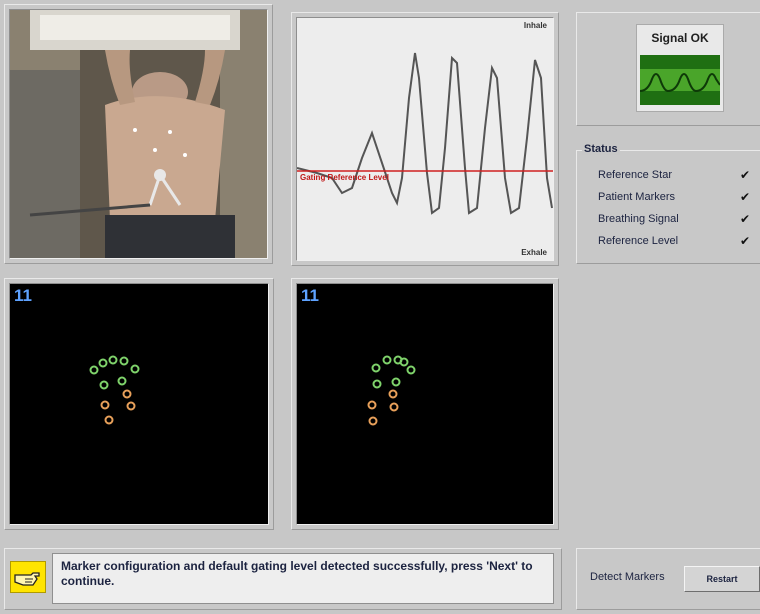 Image resolution: width=760 pixels, height=614 pixels. Describe the element at coordinates (638, 219) in the screenshot. I see `status-item-label: Breathing Signal` at that location.